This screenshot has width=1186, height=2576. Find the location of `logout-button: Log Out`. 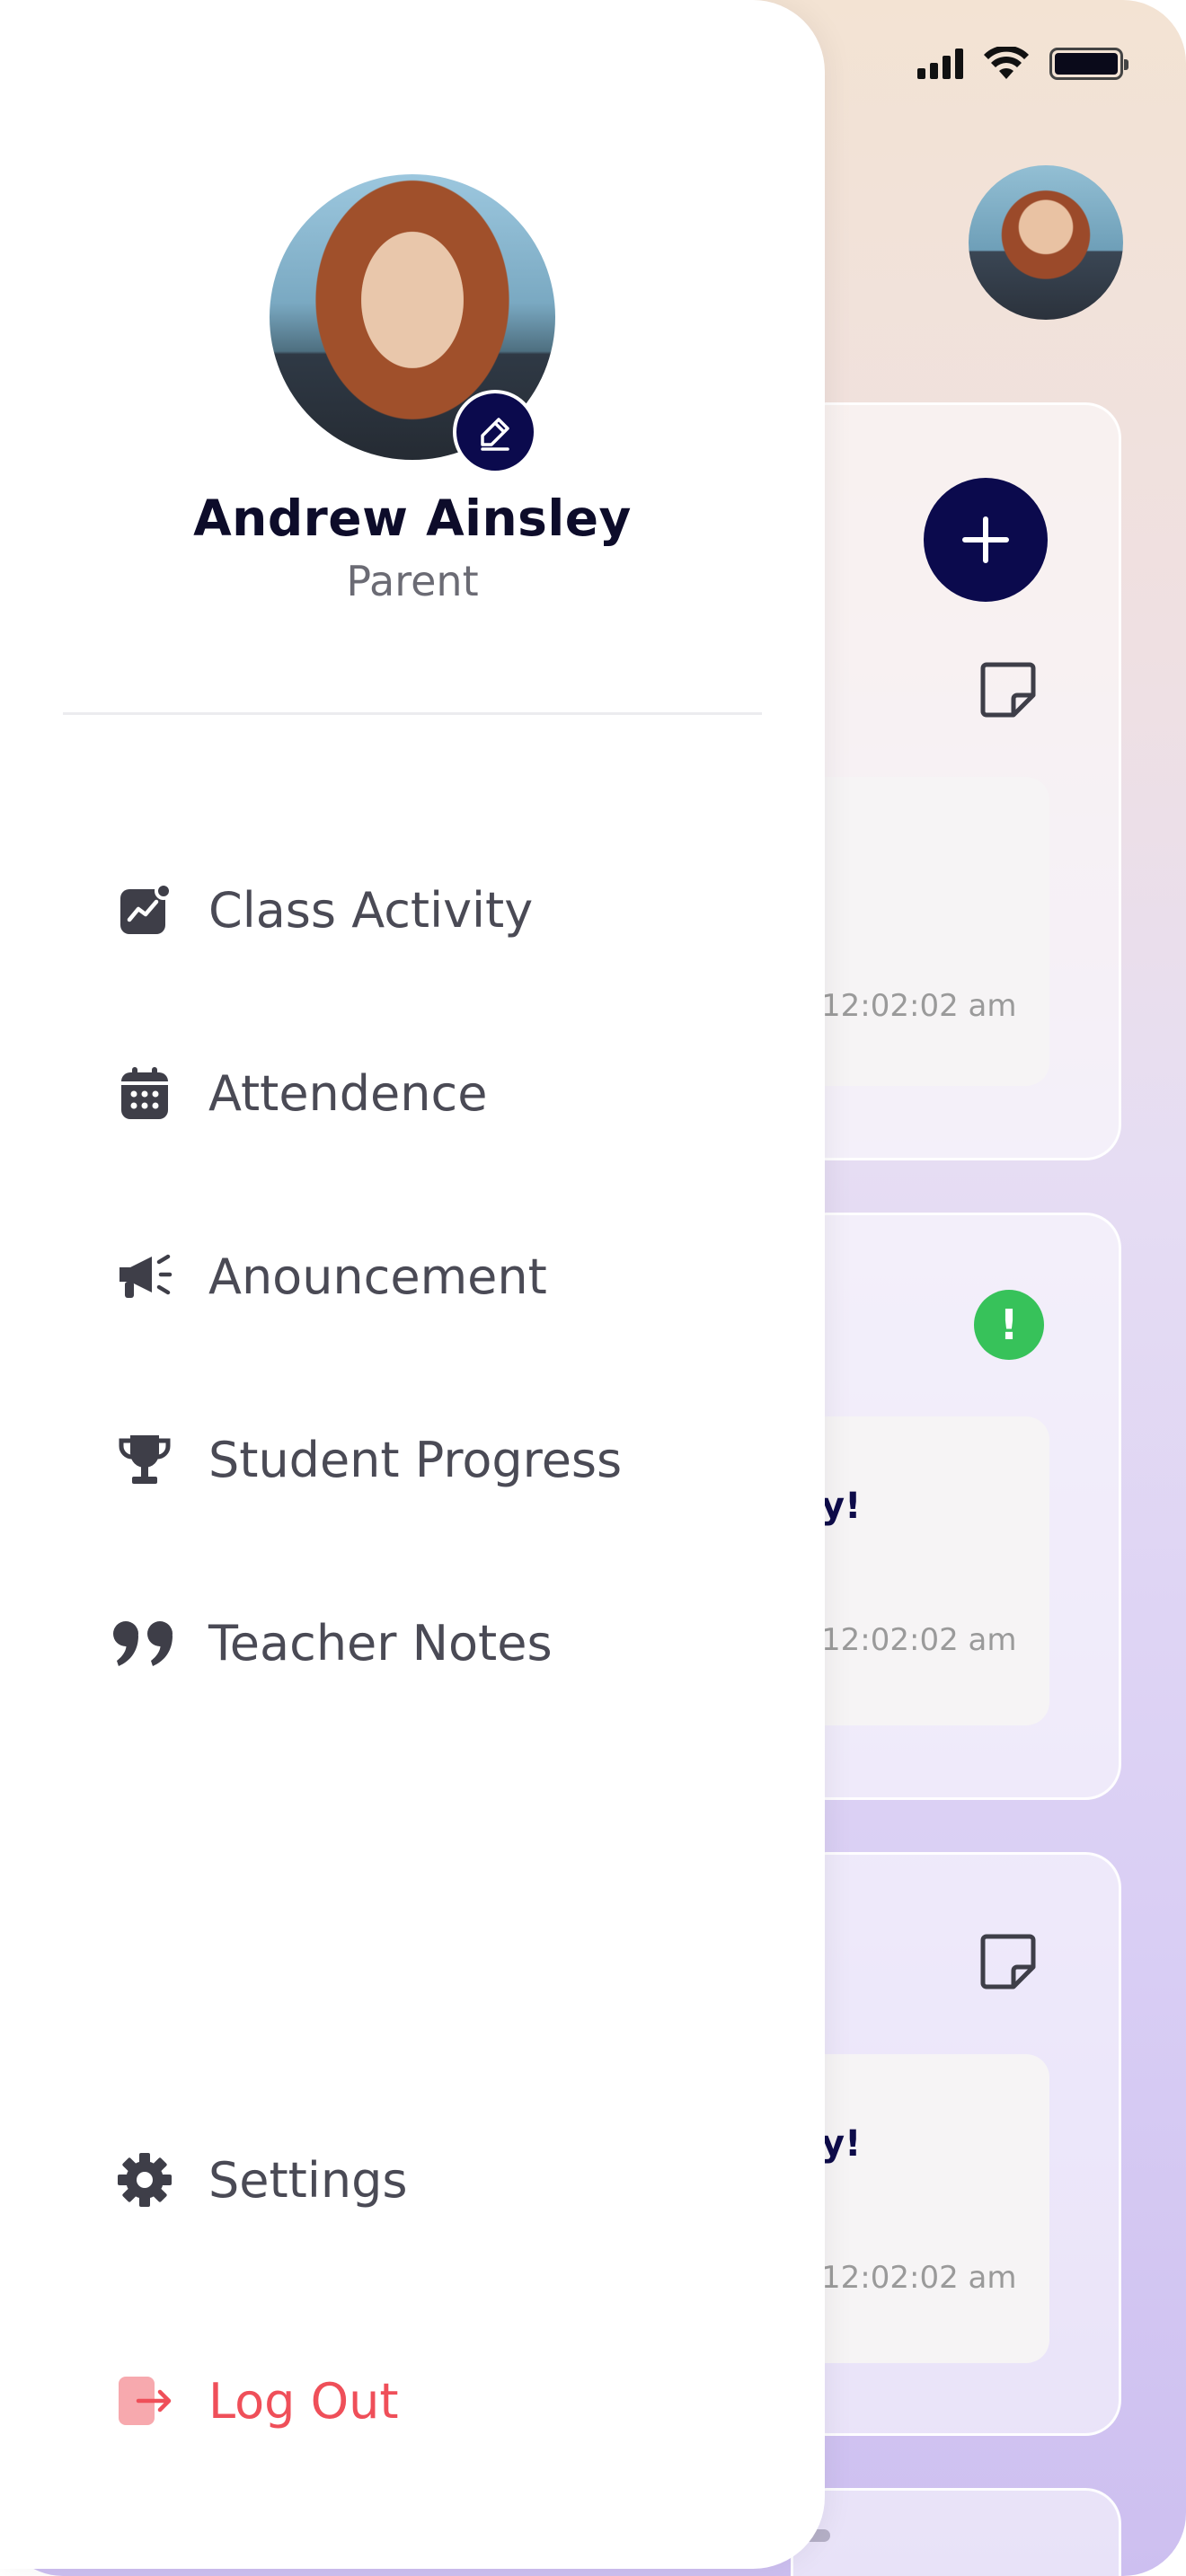

logout-button: Log Out is located at coordinates (253, 2400).